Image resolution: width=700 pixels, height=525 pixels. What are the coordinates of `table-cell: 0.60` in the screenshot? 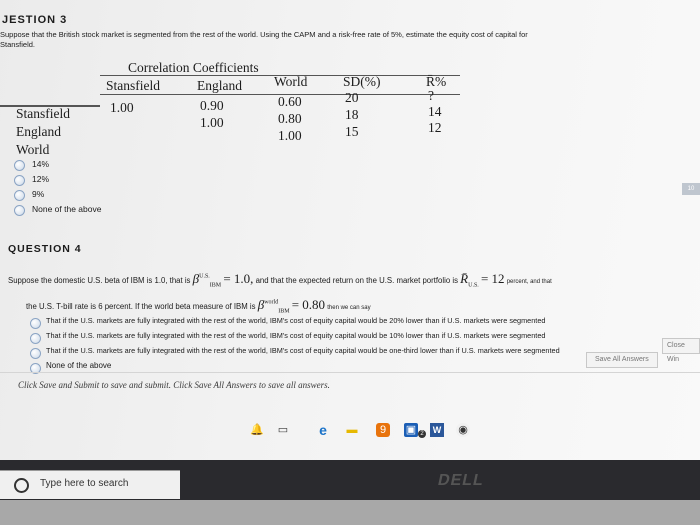 It's located at (290, 101).